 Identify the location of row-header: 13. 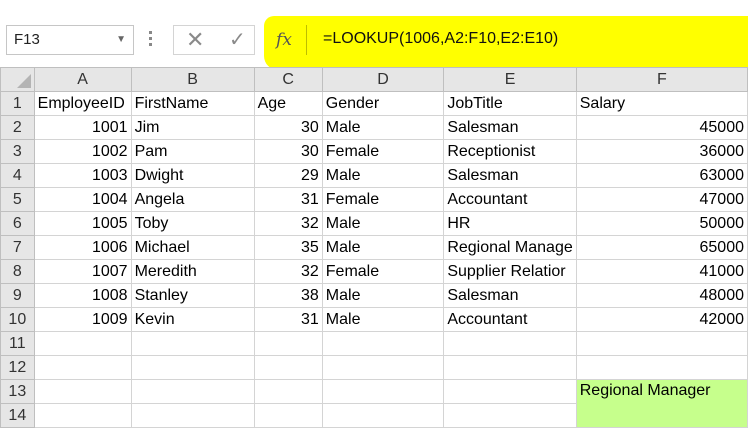
(17, 391).